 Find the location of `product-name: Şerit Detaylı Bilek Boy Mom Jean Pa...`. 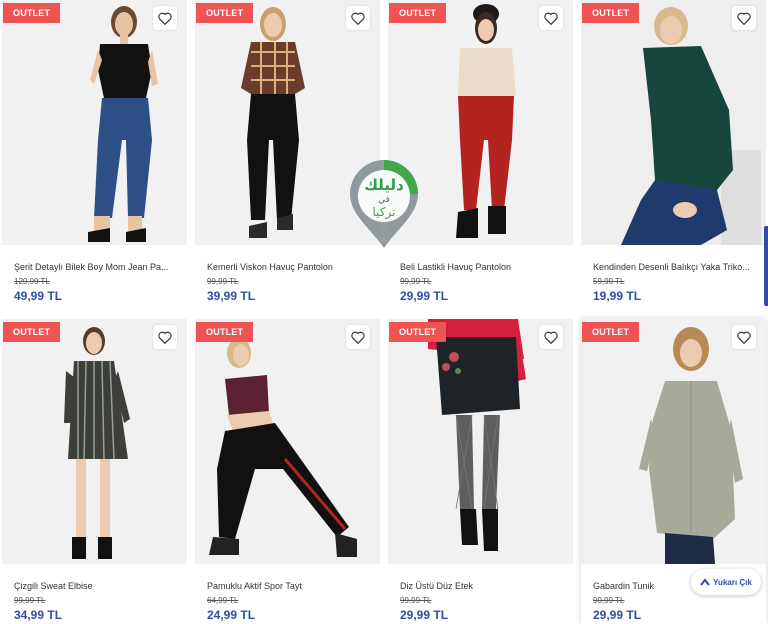

product-name: Şerit Detaylı Bilek Boy Mom Jean Pa... is located at coordinates (96, 267).